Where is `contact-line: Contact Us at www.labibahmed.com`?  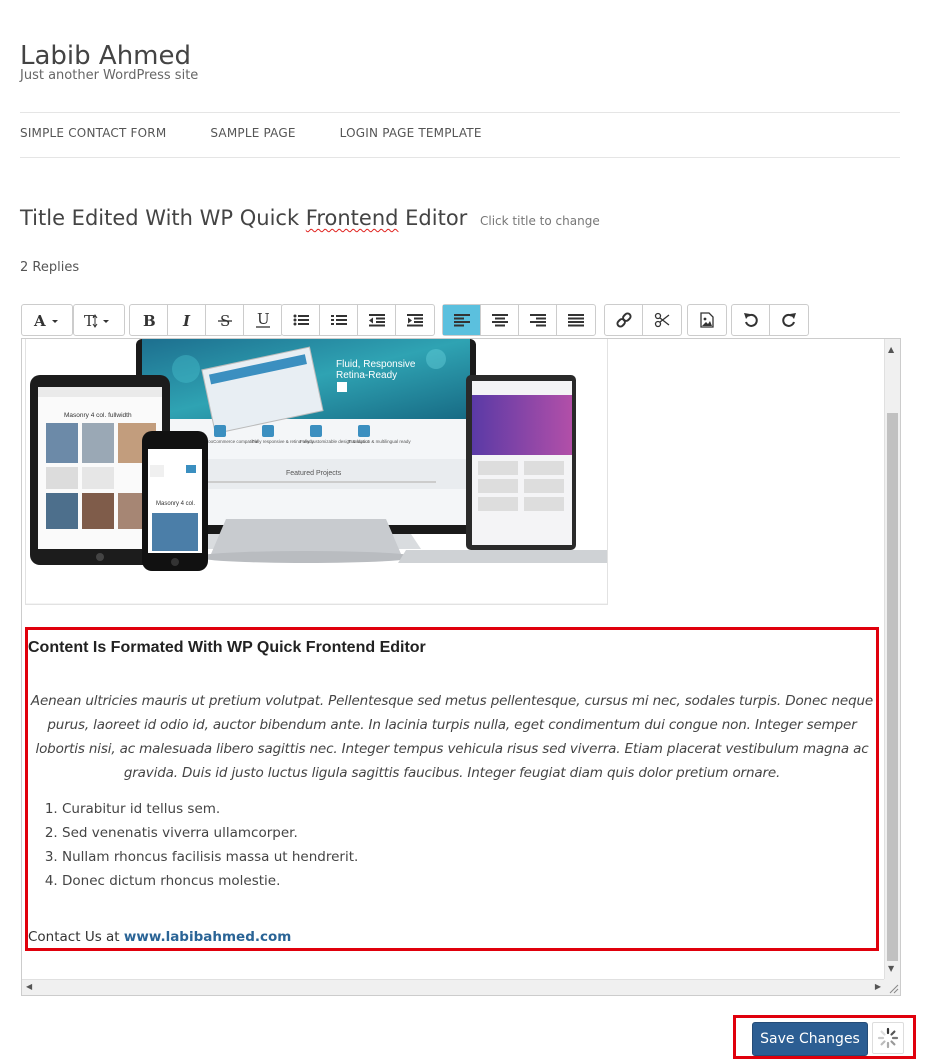 contact-line: Contact Us at www.labibahmed.com is located at coordinates (159, 937).